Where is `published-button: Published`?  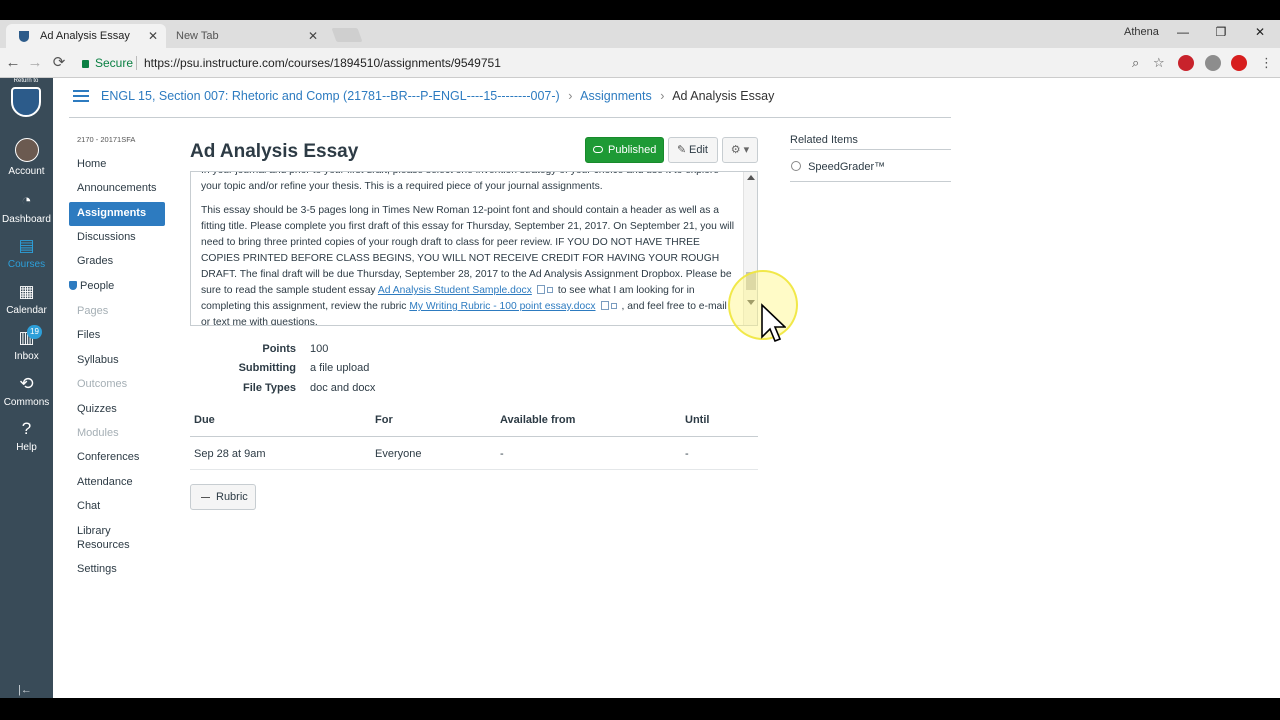 published-button: Published is located at coordinates (624, 150).